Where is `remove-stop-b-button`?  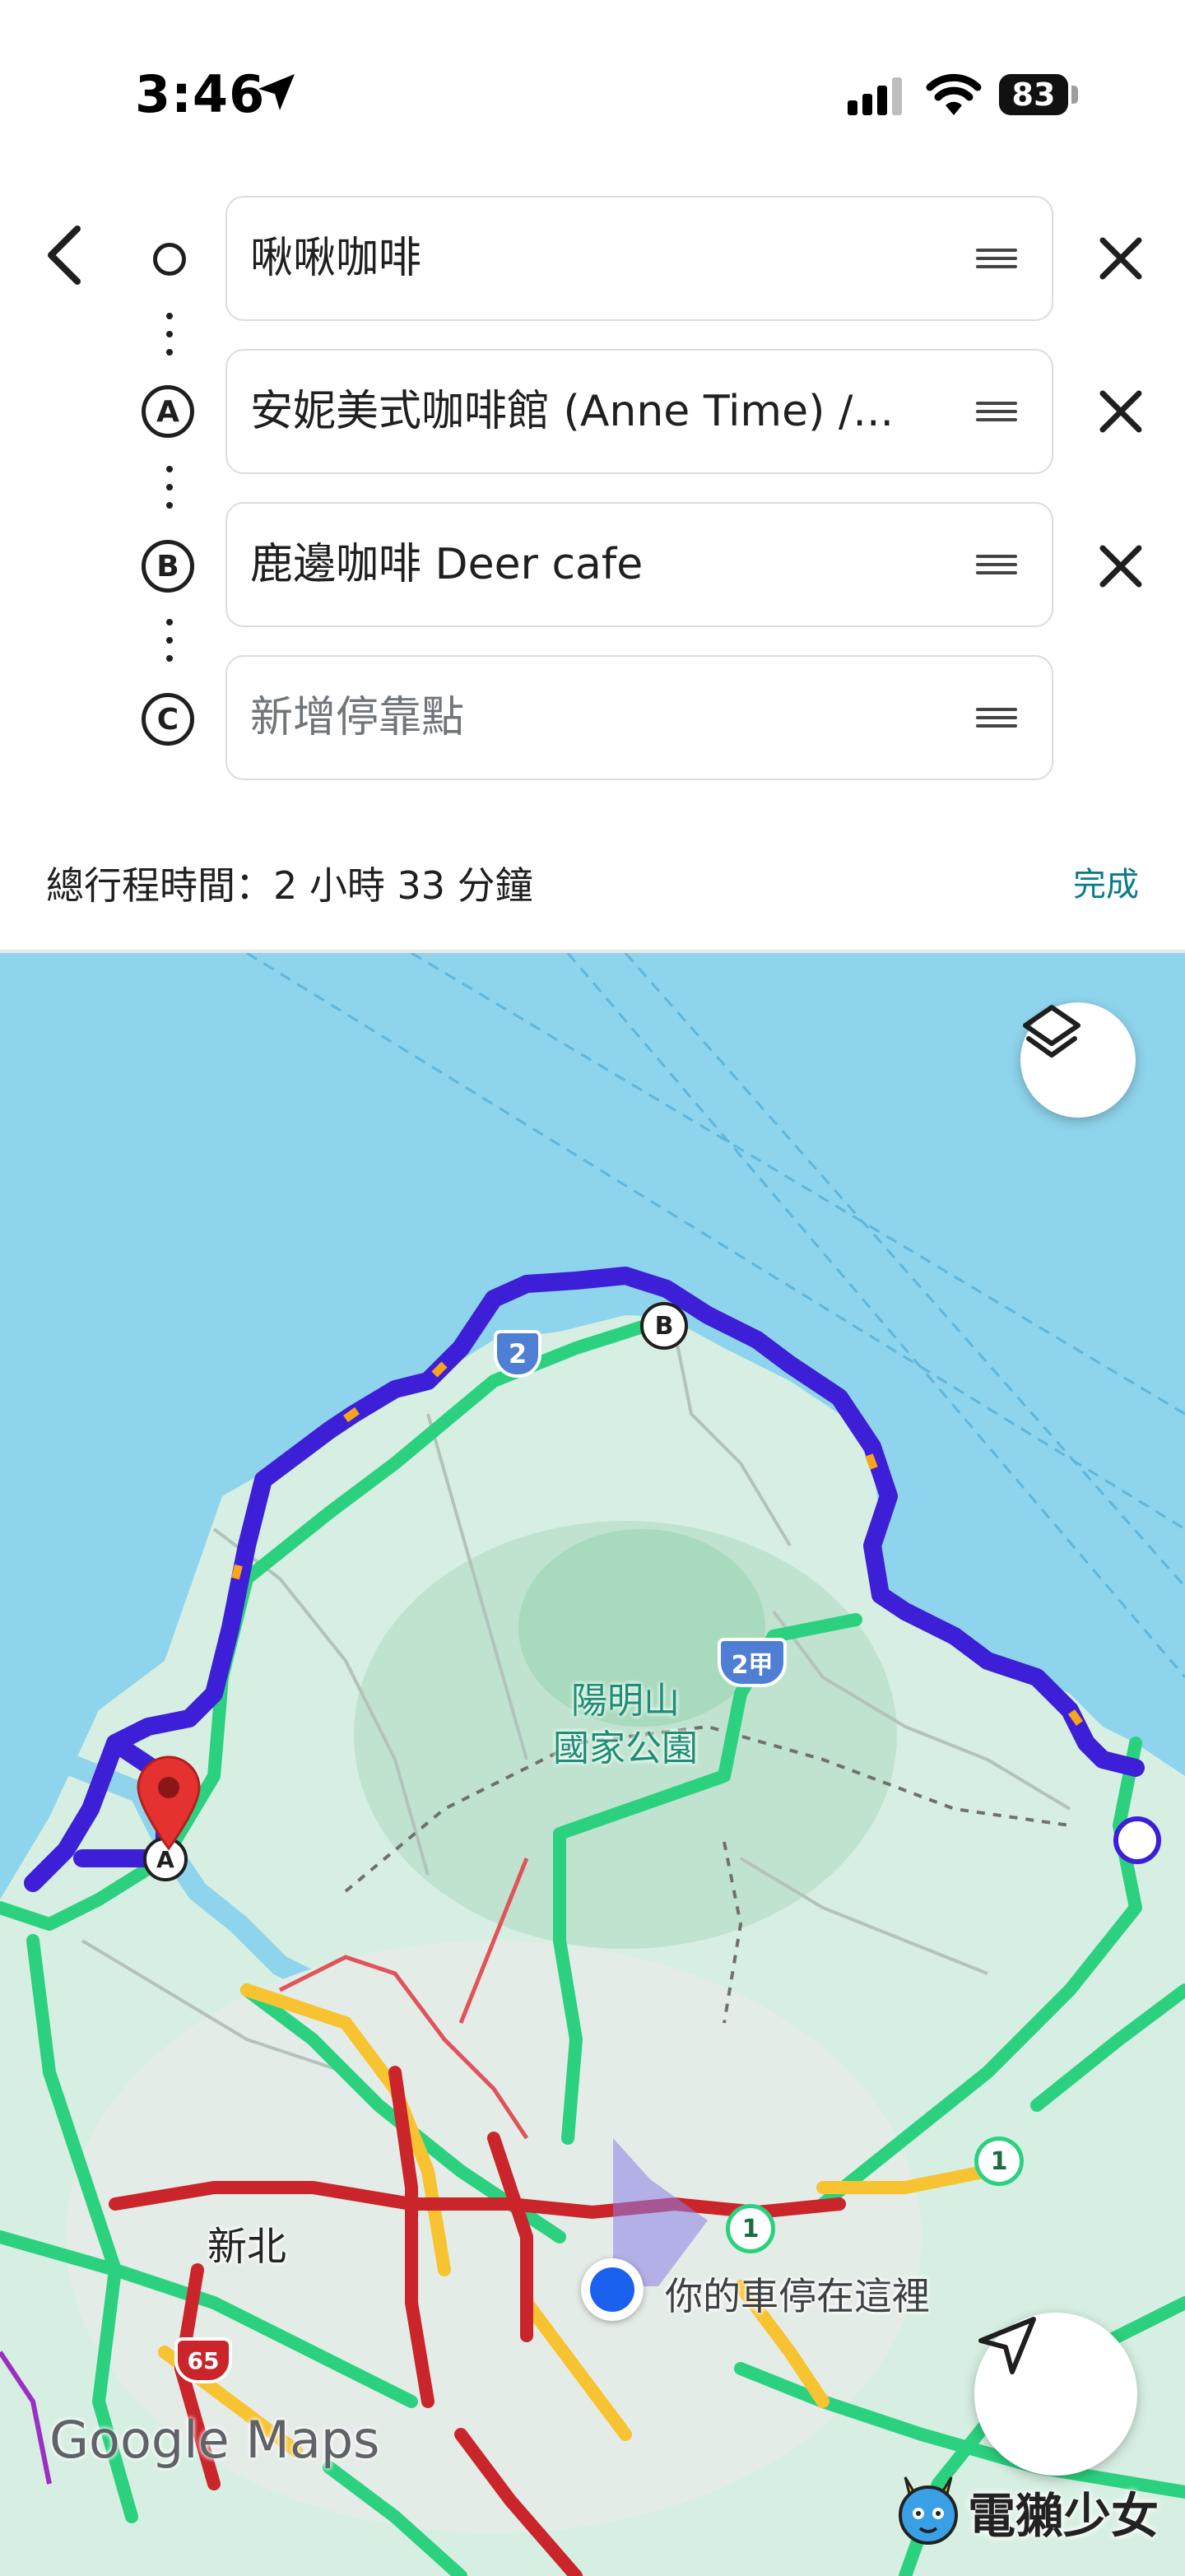
remove-stop-b-button is located at coordinates (1120, 566).